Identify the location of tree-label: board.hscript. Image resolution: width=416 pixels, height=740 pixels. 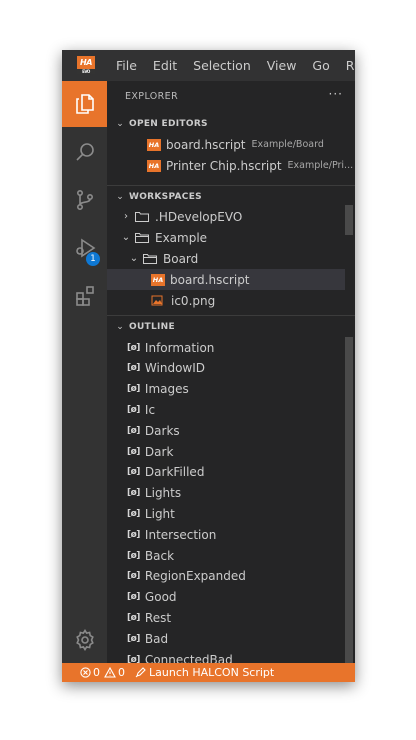
(210, 279).